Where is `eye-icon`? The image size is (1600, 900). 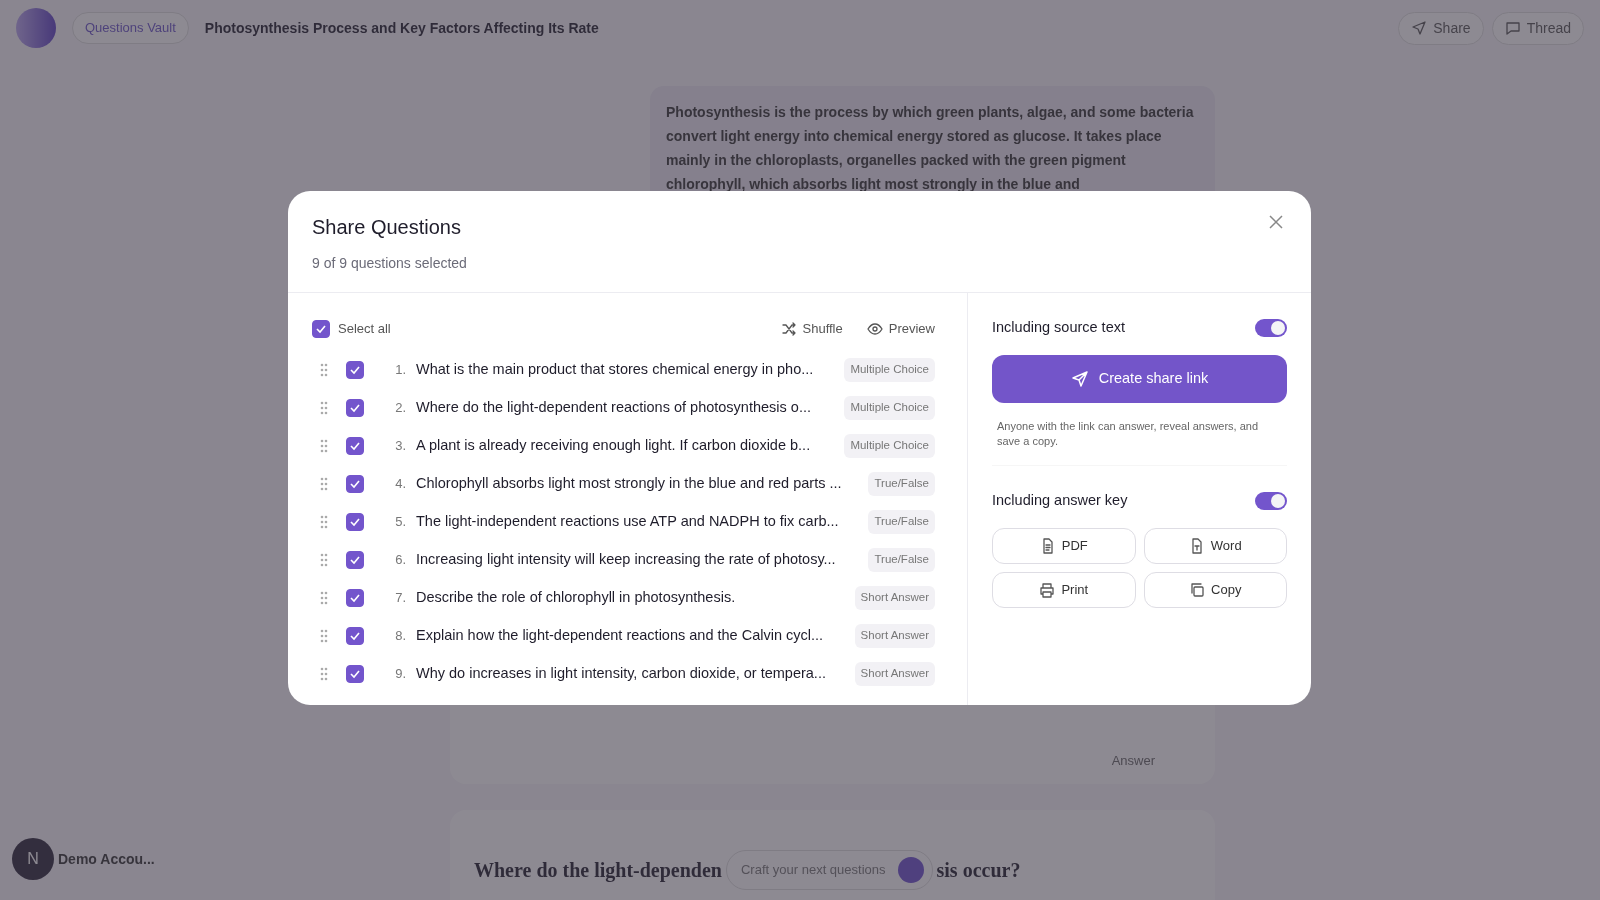
eye-icon is located at coordinates (874, 329).